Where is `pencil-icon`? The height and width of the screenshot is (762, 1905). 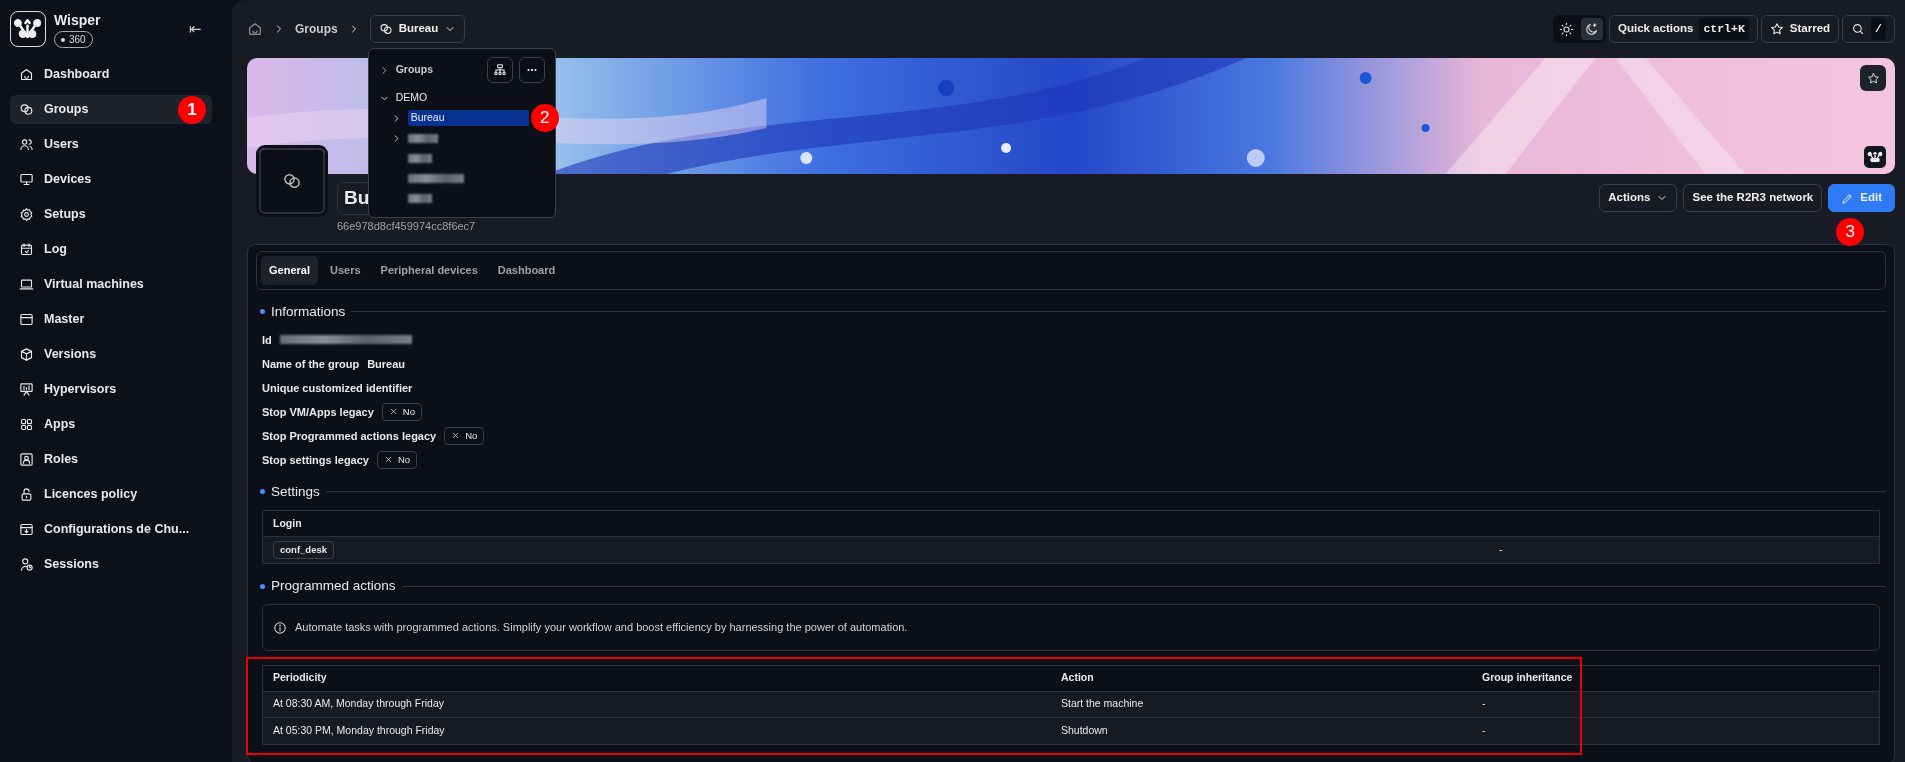
pencil-icon is located at coordinates (1848, 198).